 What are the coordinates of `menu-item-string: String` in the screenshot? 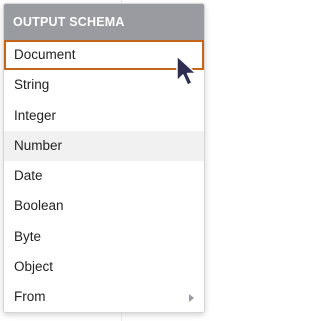 It's located at (104, 85).